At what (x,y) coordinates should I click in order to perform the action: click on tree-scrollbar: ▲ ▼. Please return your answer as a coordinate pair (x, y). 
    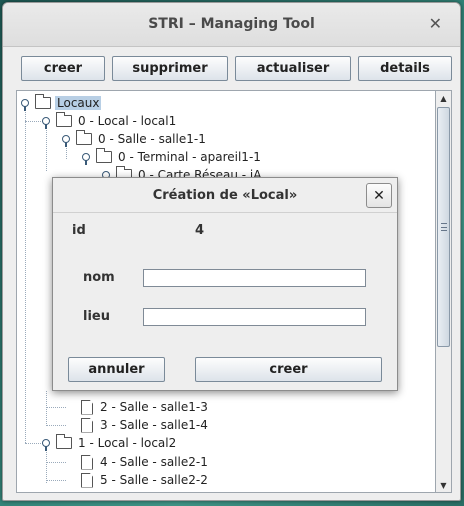
    Looking at the image, I should click on (444, 291).